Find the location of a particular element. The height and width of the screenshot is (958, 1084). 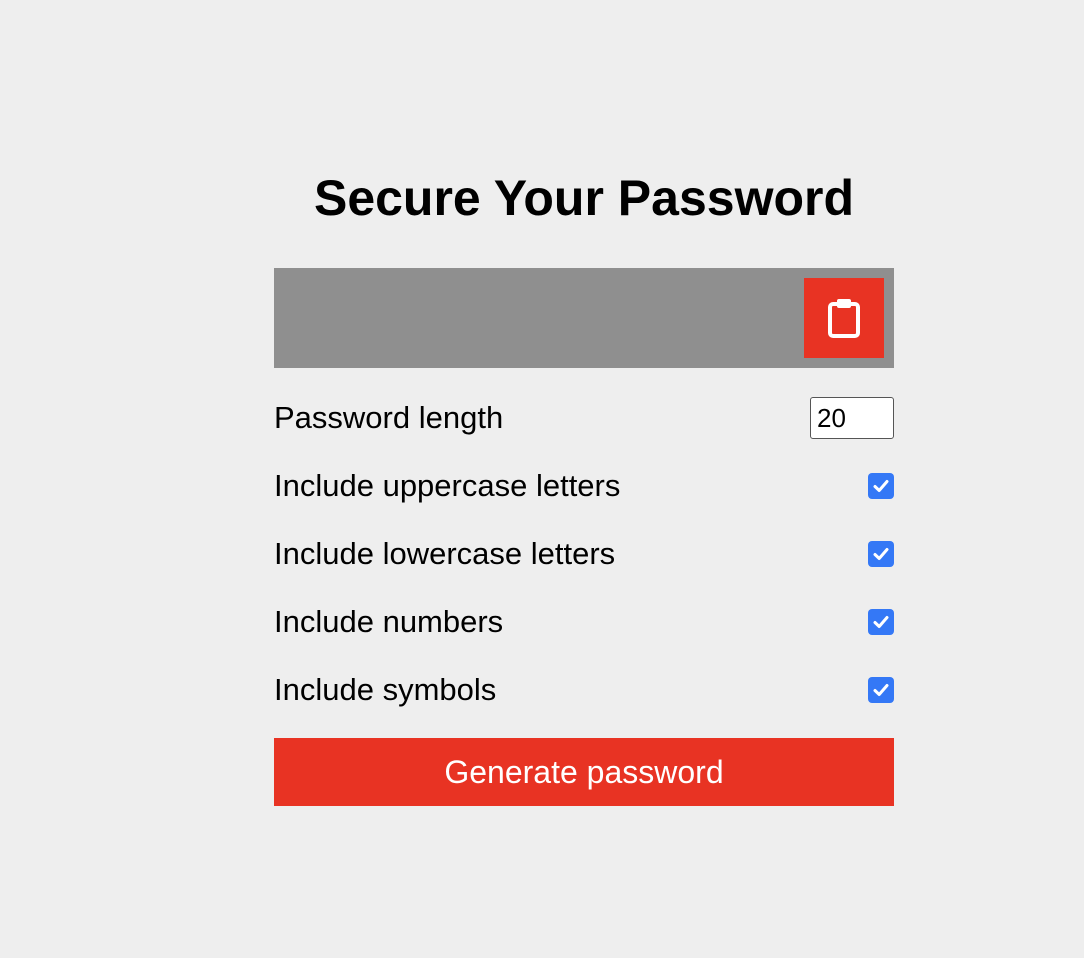

uppercase-label: Include uppercase letters is located at coordinates (447, 485).